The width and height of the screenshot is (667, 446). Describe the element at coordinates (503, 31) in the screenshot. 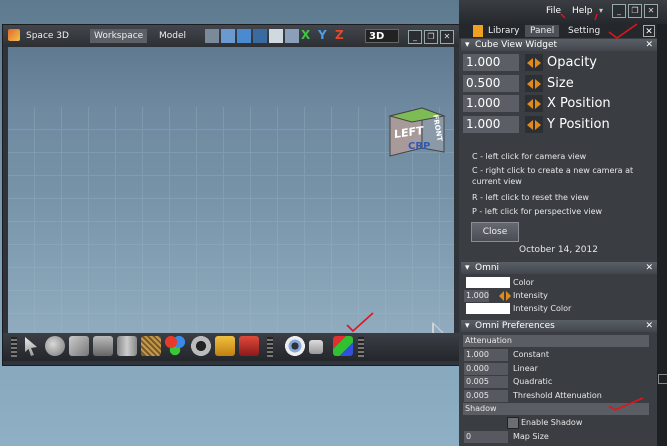

I see `tab-library: Library` at that location.